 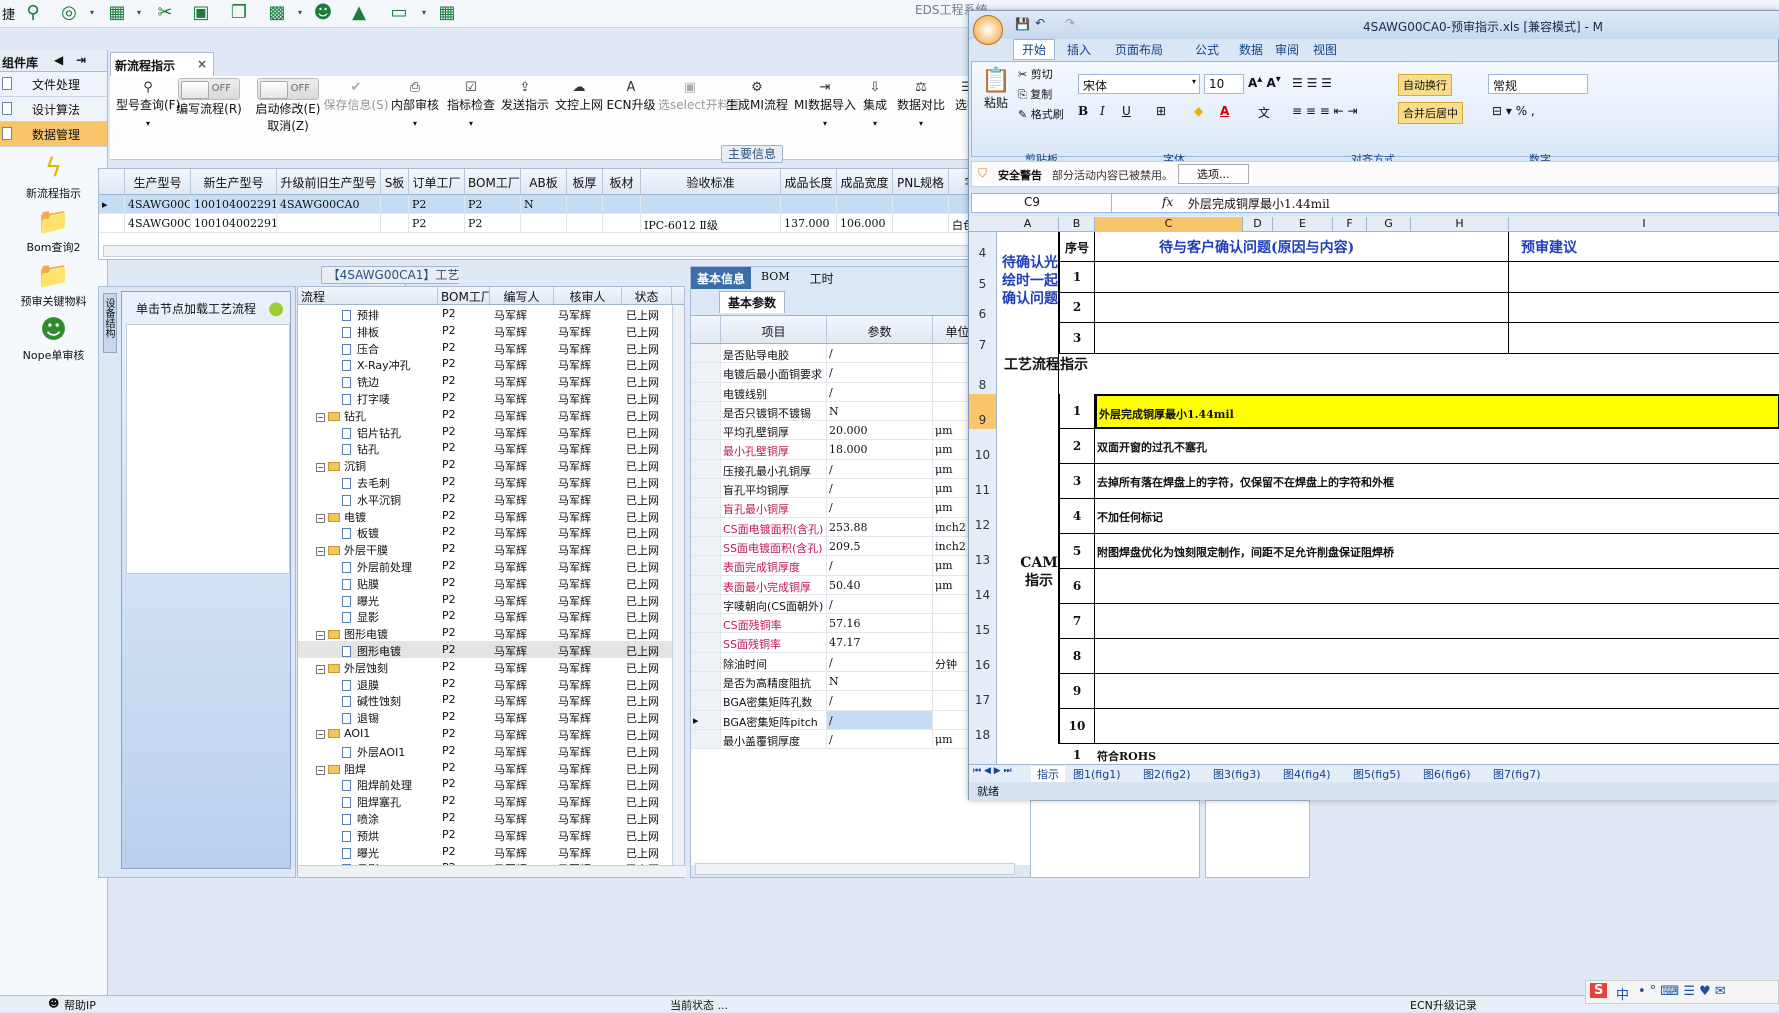 I want to click on cam-label: CAM指示, so click(x=1039, y=572).